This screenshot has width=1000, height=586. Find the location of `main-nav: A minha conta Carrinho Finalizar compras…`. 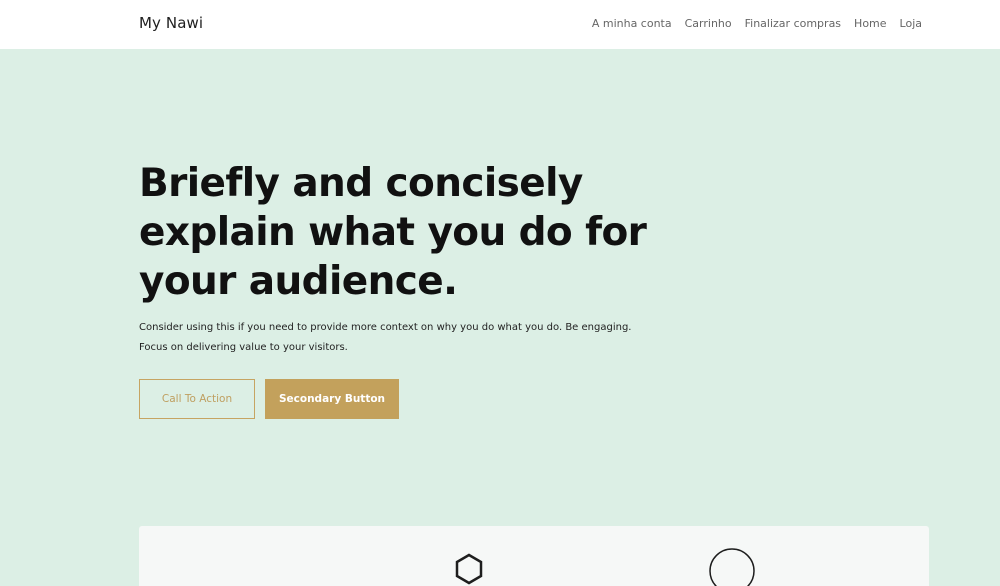

main-nav: A minha conta Carrinho Finalizar compras… is located at coordinates (757, 23).